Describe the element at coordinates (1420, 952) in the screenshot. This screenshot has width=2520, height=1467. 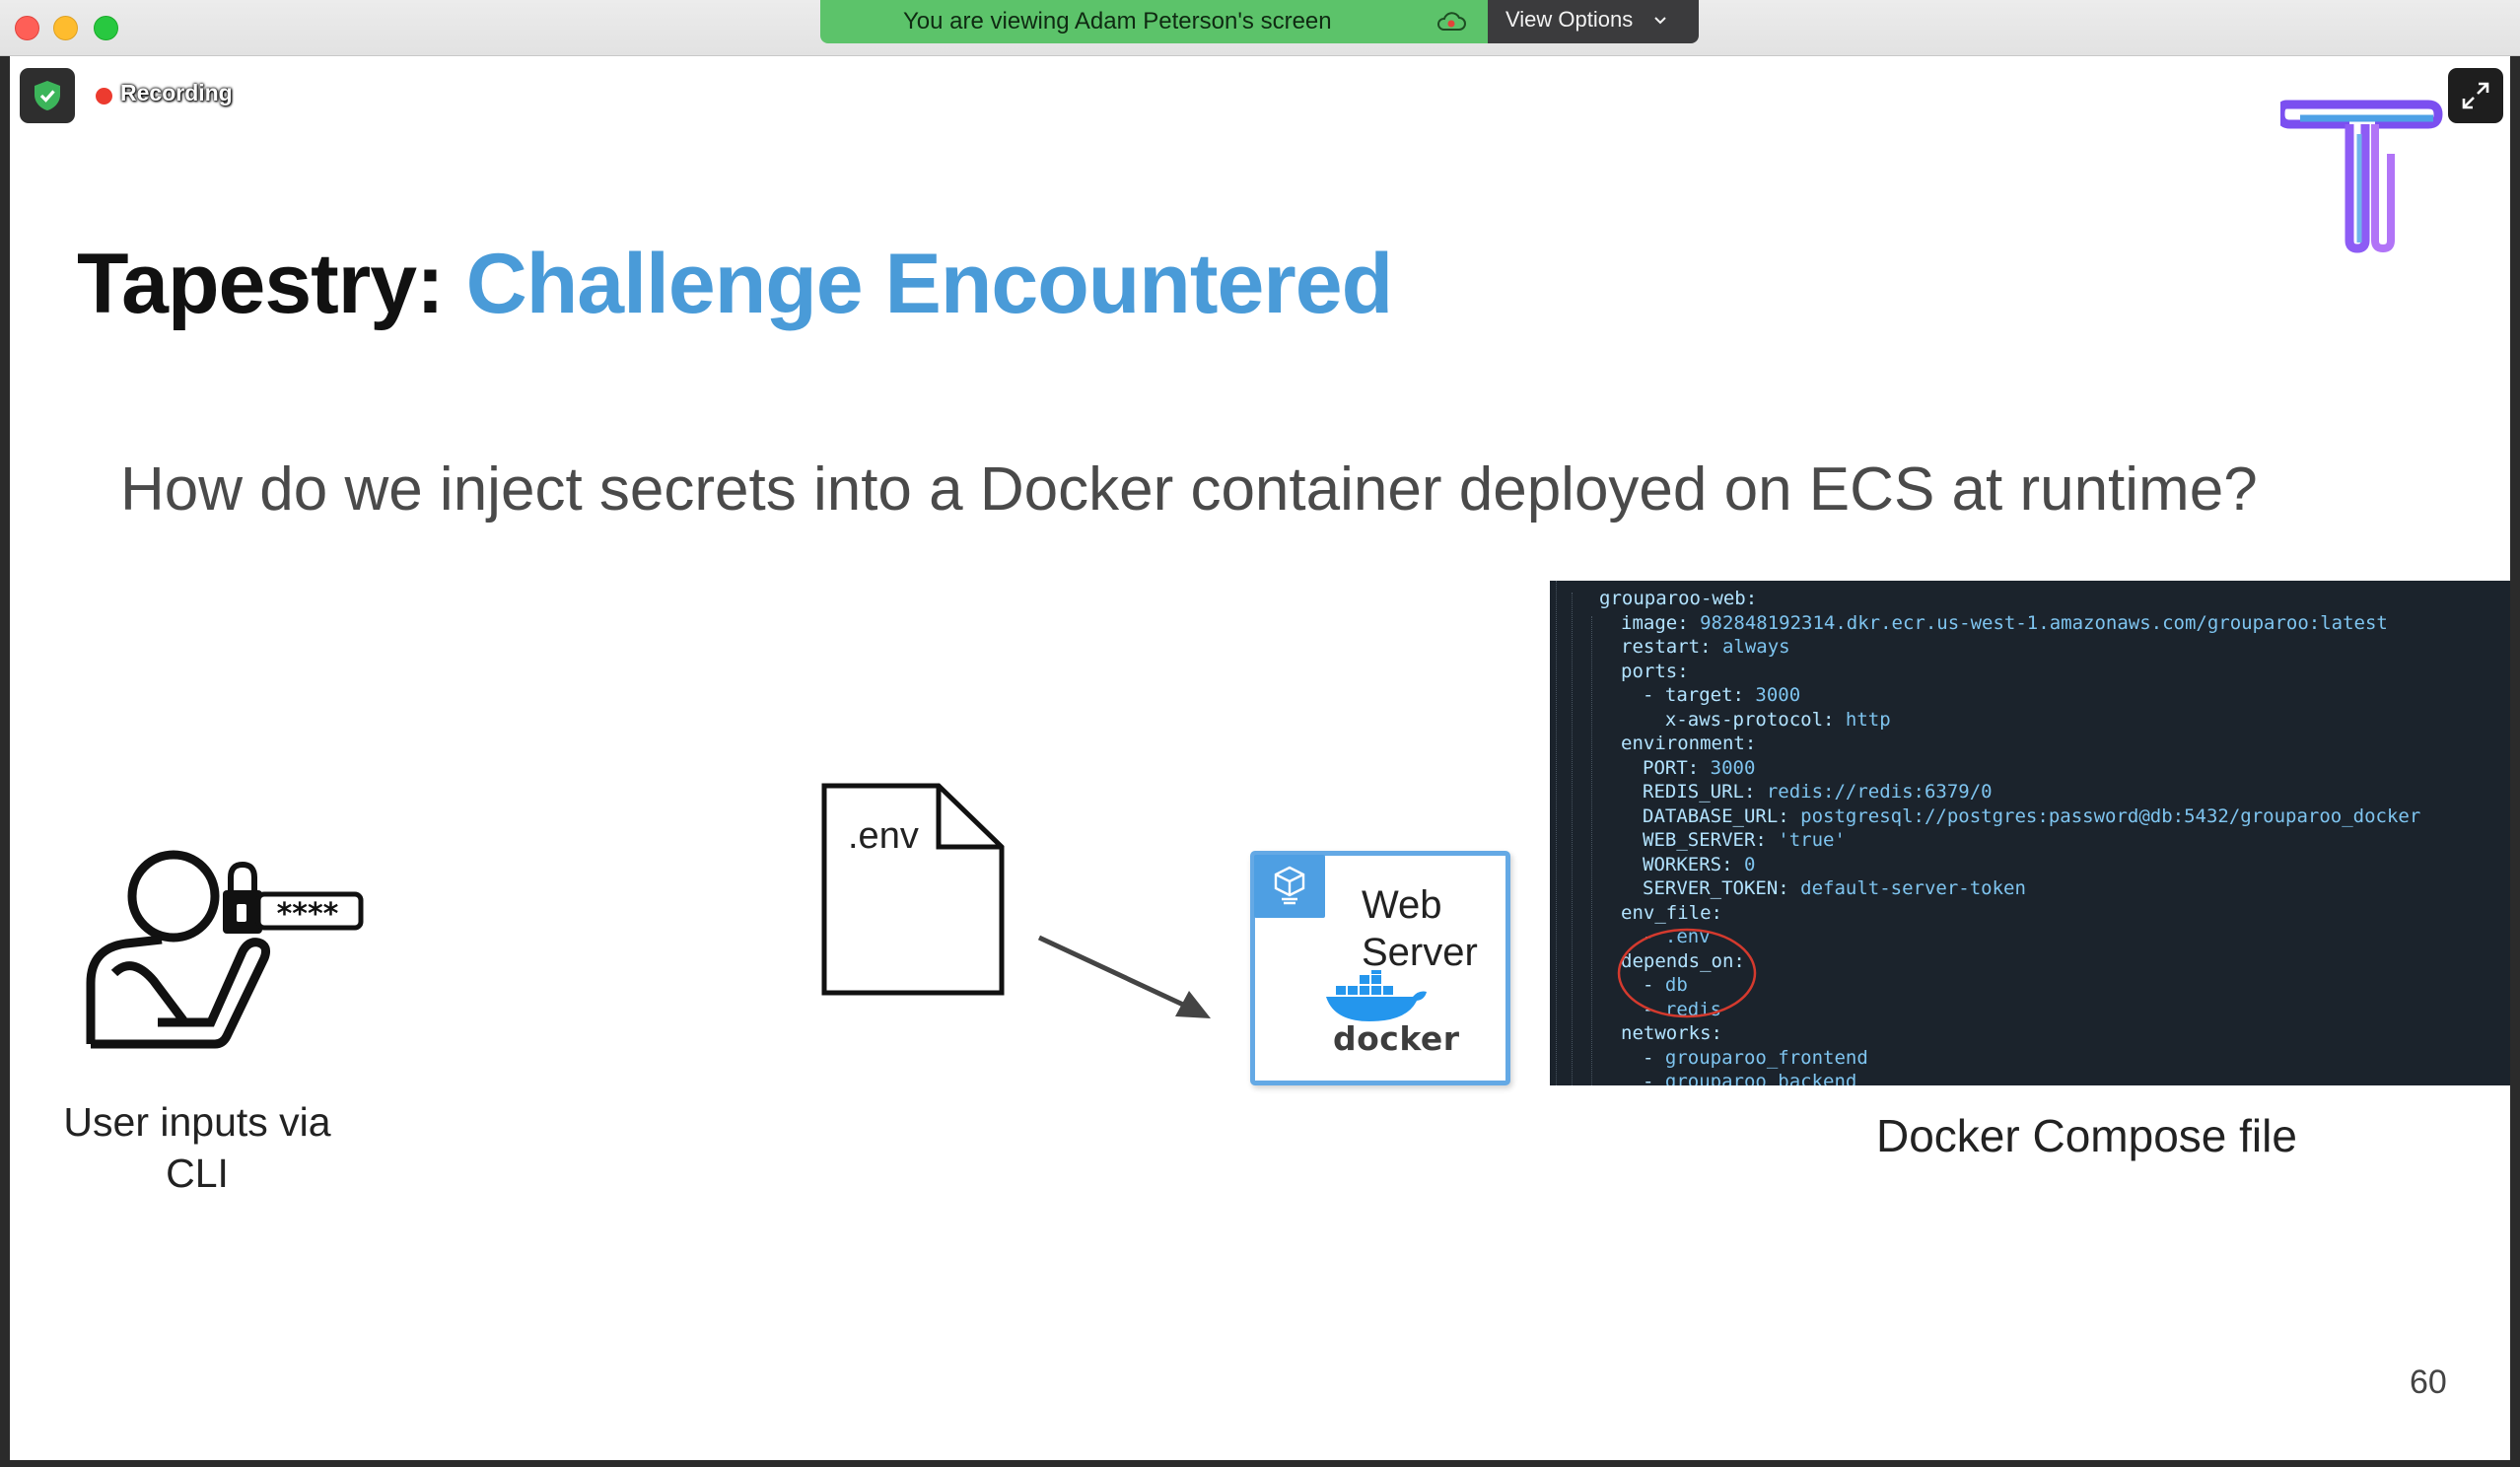
I see `web-server-label-line2: Server` at that location.